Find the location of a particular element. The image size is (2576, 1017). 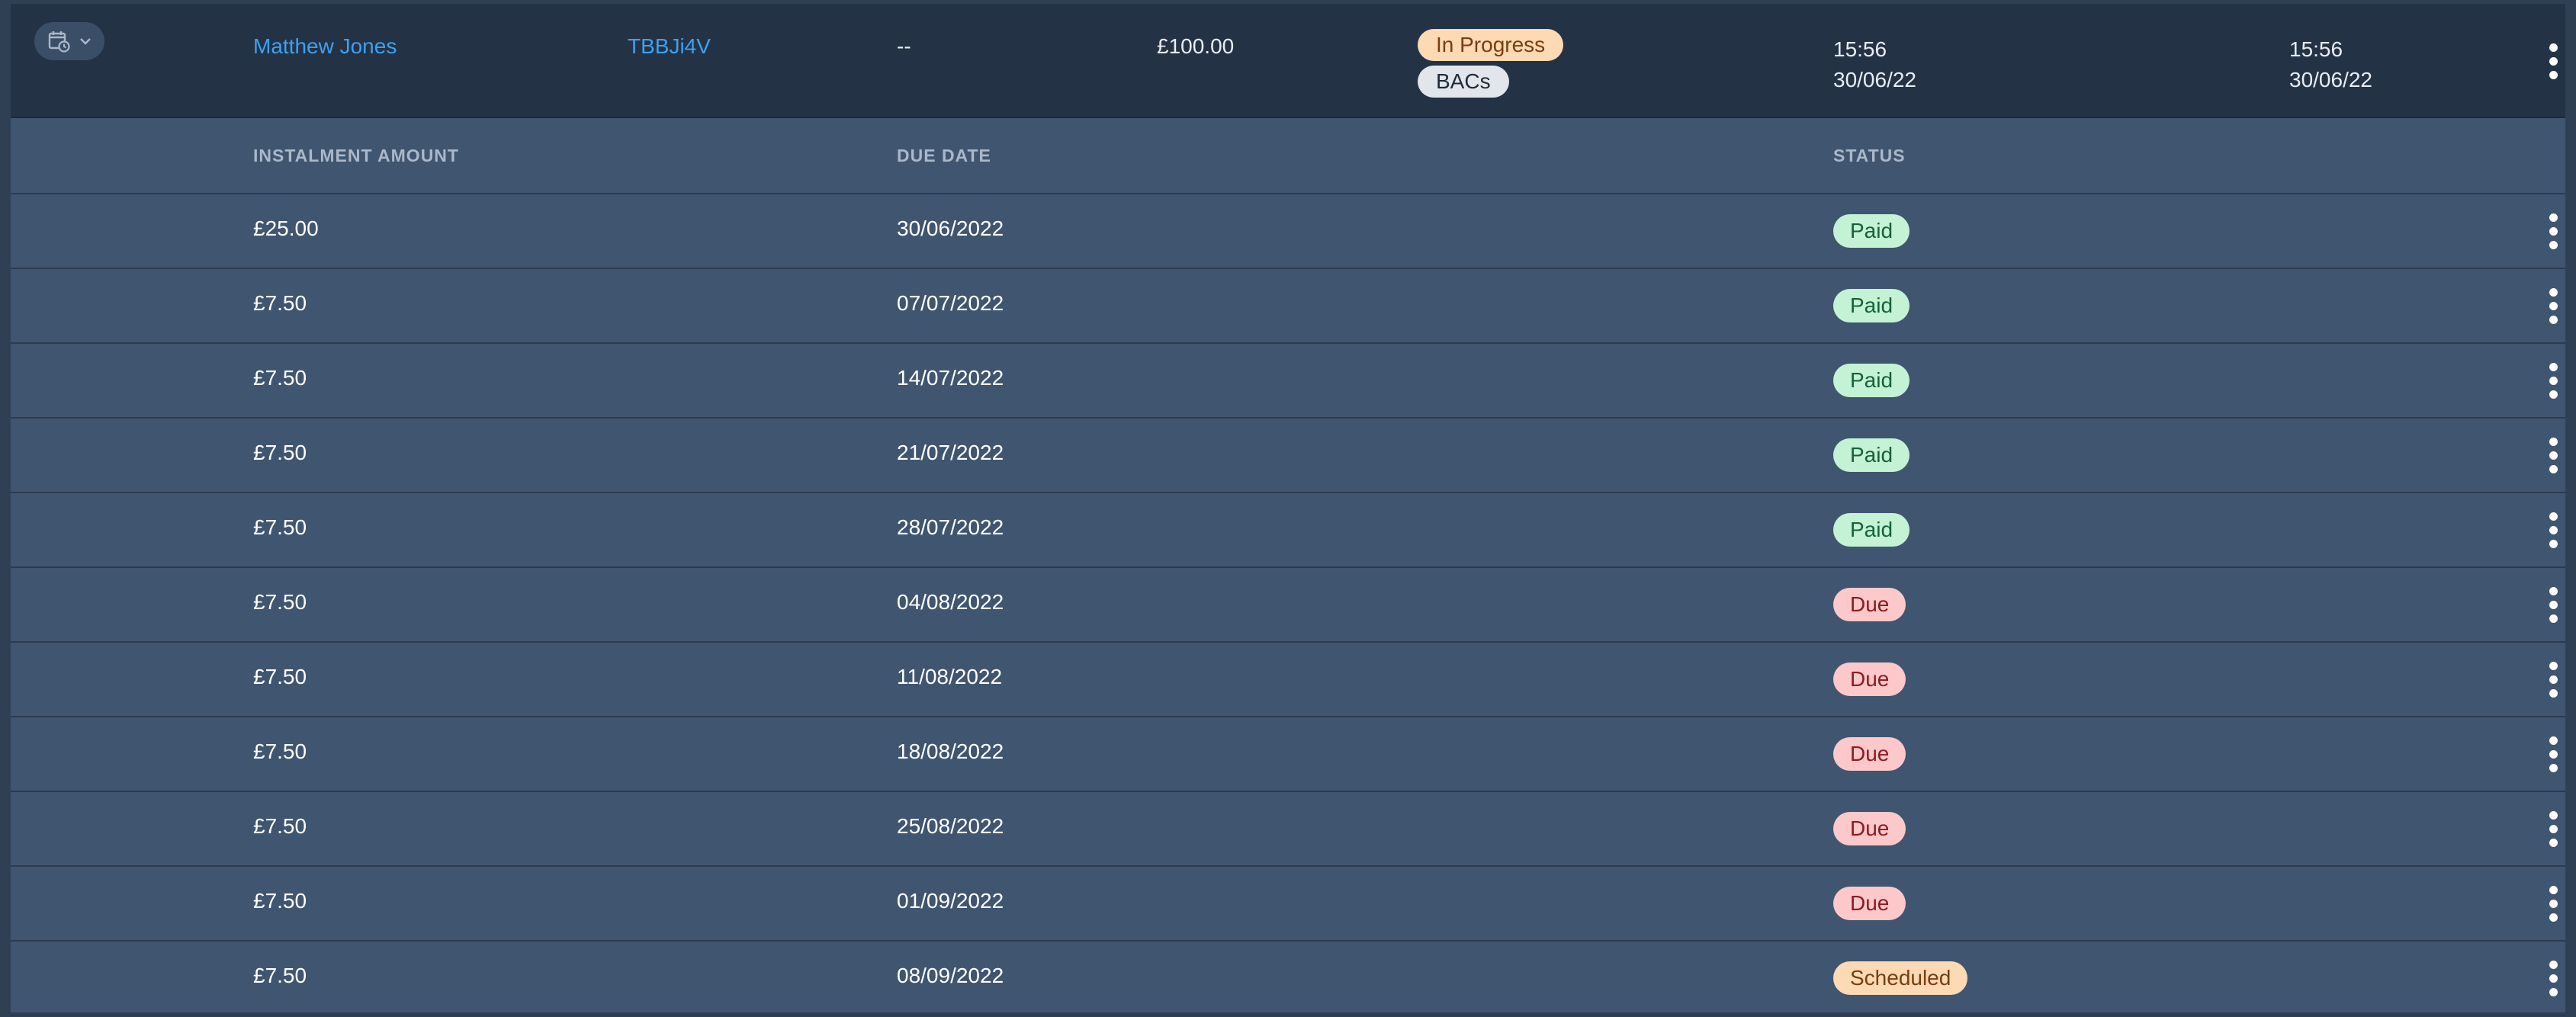

instalment-due-date: 08/09/2022 is located at coordinates (950, 976).